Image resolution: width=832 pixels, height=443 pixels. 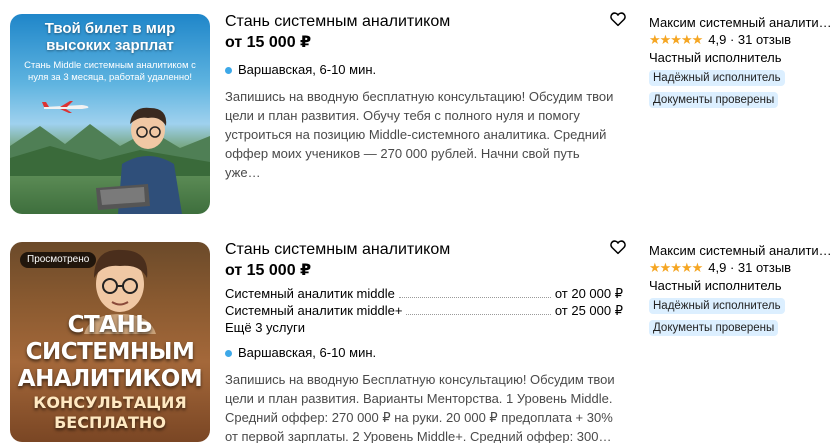 I want to click on service-name: Системный аналитик middle+, so click(x=314, y=310).